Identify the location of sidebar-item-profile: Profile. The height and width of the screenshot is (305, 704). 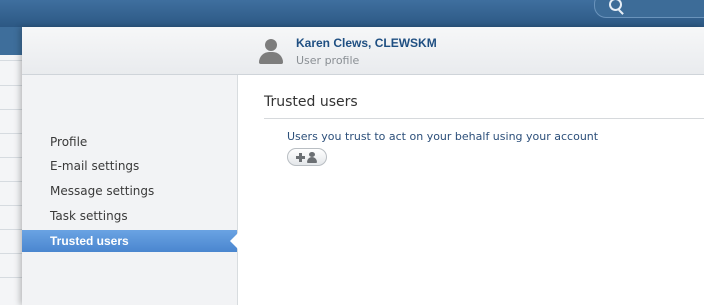
(129, 142).